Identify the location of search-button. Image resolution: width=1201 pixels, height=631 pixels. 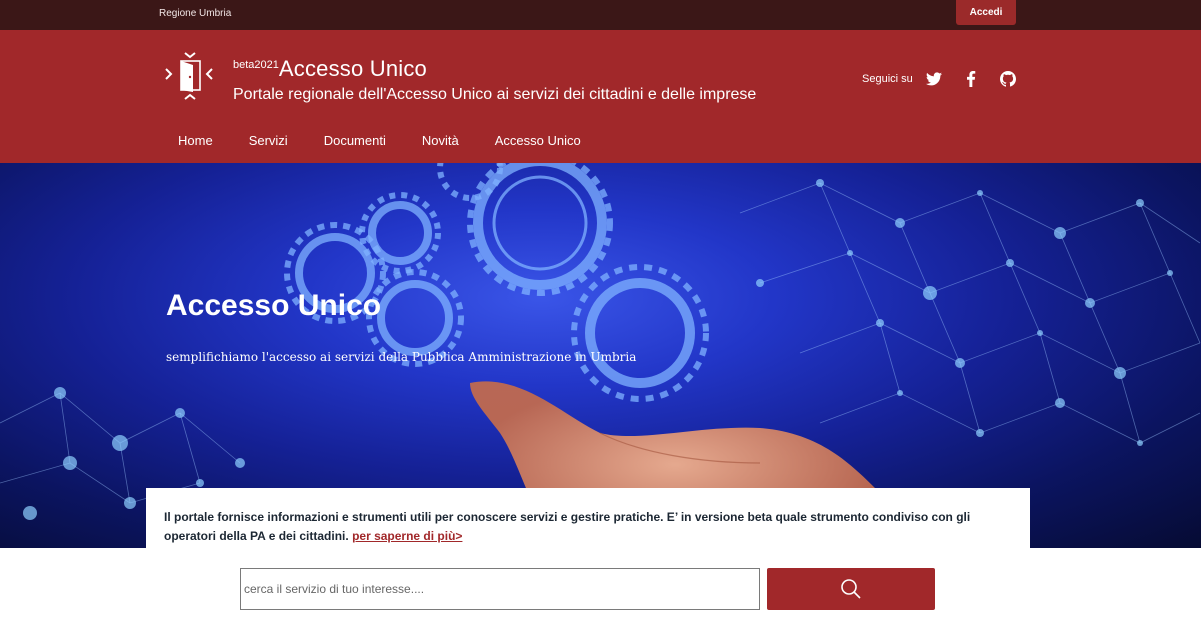
(851, 589).